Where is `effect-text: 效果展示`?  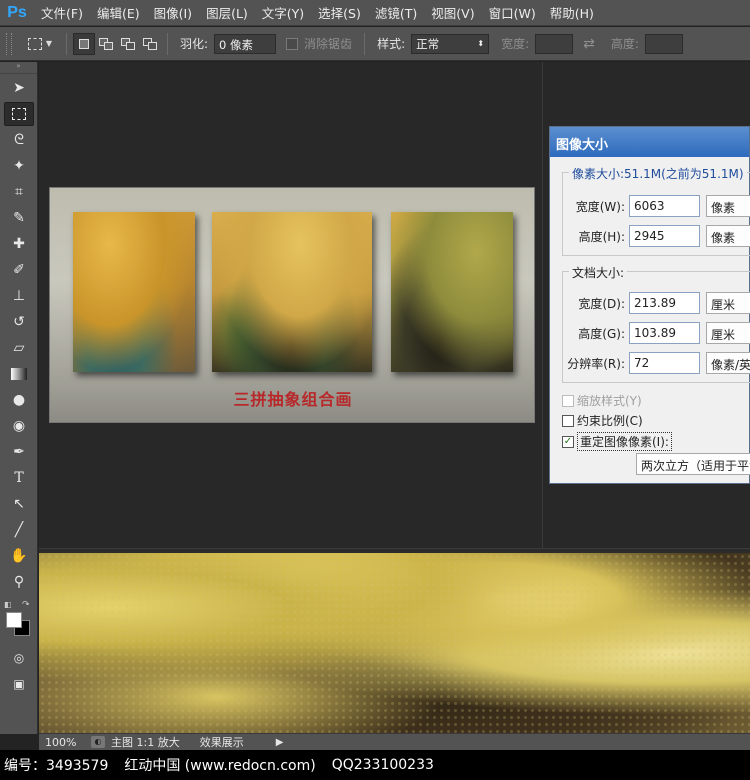
effect-text: 效果展示 is located at coordinates (221, 742).